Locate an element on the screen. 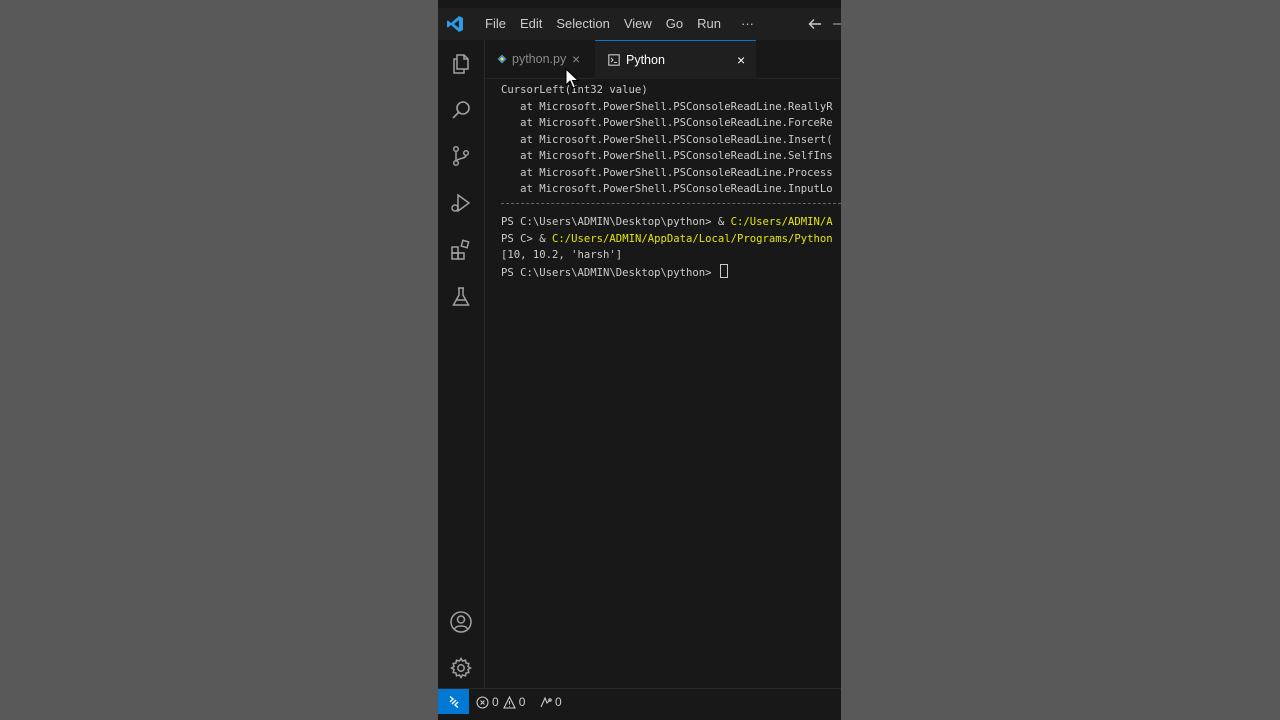 This screenshot has width=1280, height=720. menu-file: File is located at coordinates (495, 24).